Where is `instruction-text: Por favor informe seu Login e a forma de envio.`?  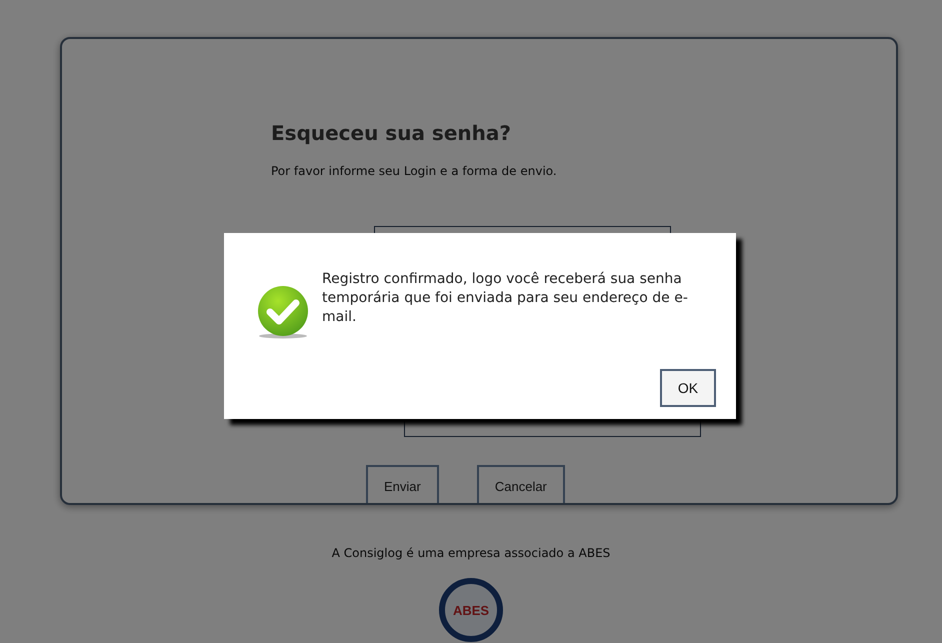
instruction-text: Por favor informe seu Login e a forma de envio. is located at coordinates (414, 171).